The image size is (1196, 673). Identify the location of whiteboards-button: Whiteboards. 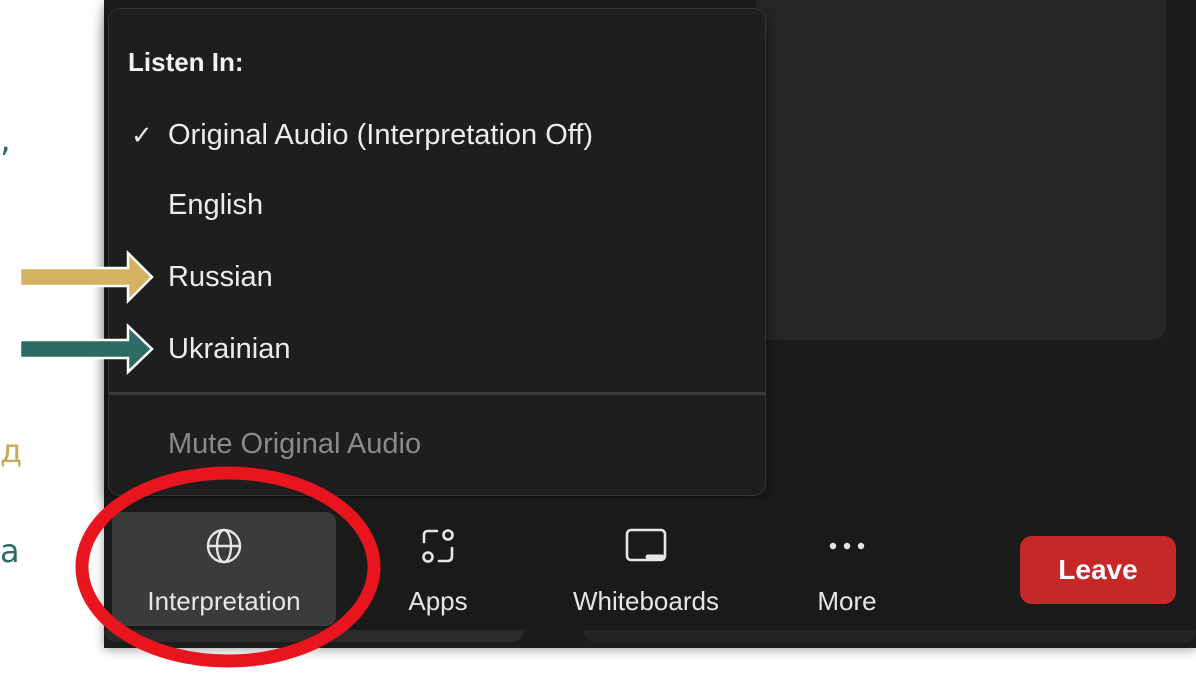
(646, 564).